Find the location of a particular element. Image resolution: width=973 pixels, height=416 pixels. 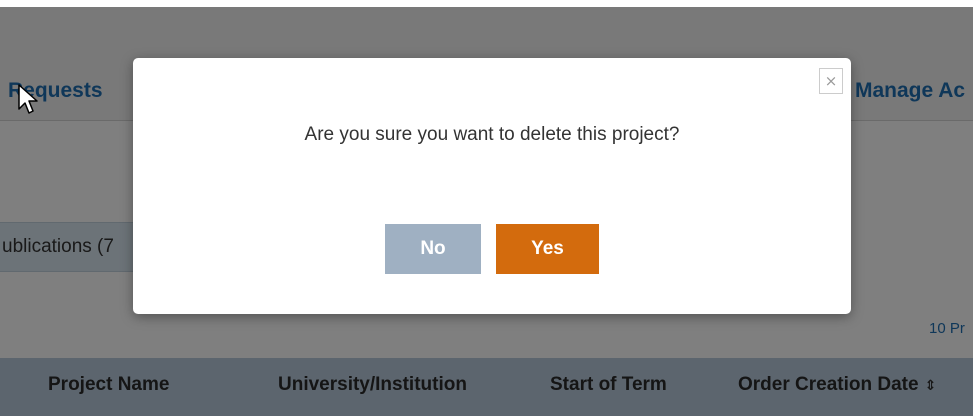

yes-button: Yes is located at coordinates (547, 249).